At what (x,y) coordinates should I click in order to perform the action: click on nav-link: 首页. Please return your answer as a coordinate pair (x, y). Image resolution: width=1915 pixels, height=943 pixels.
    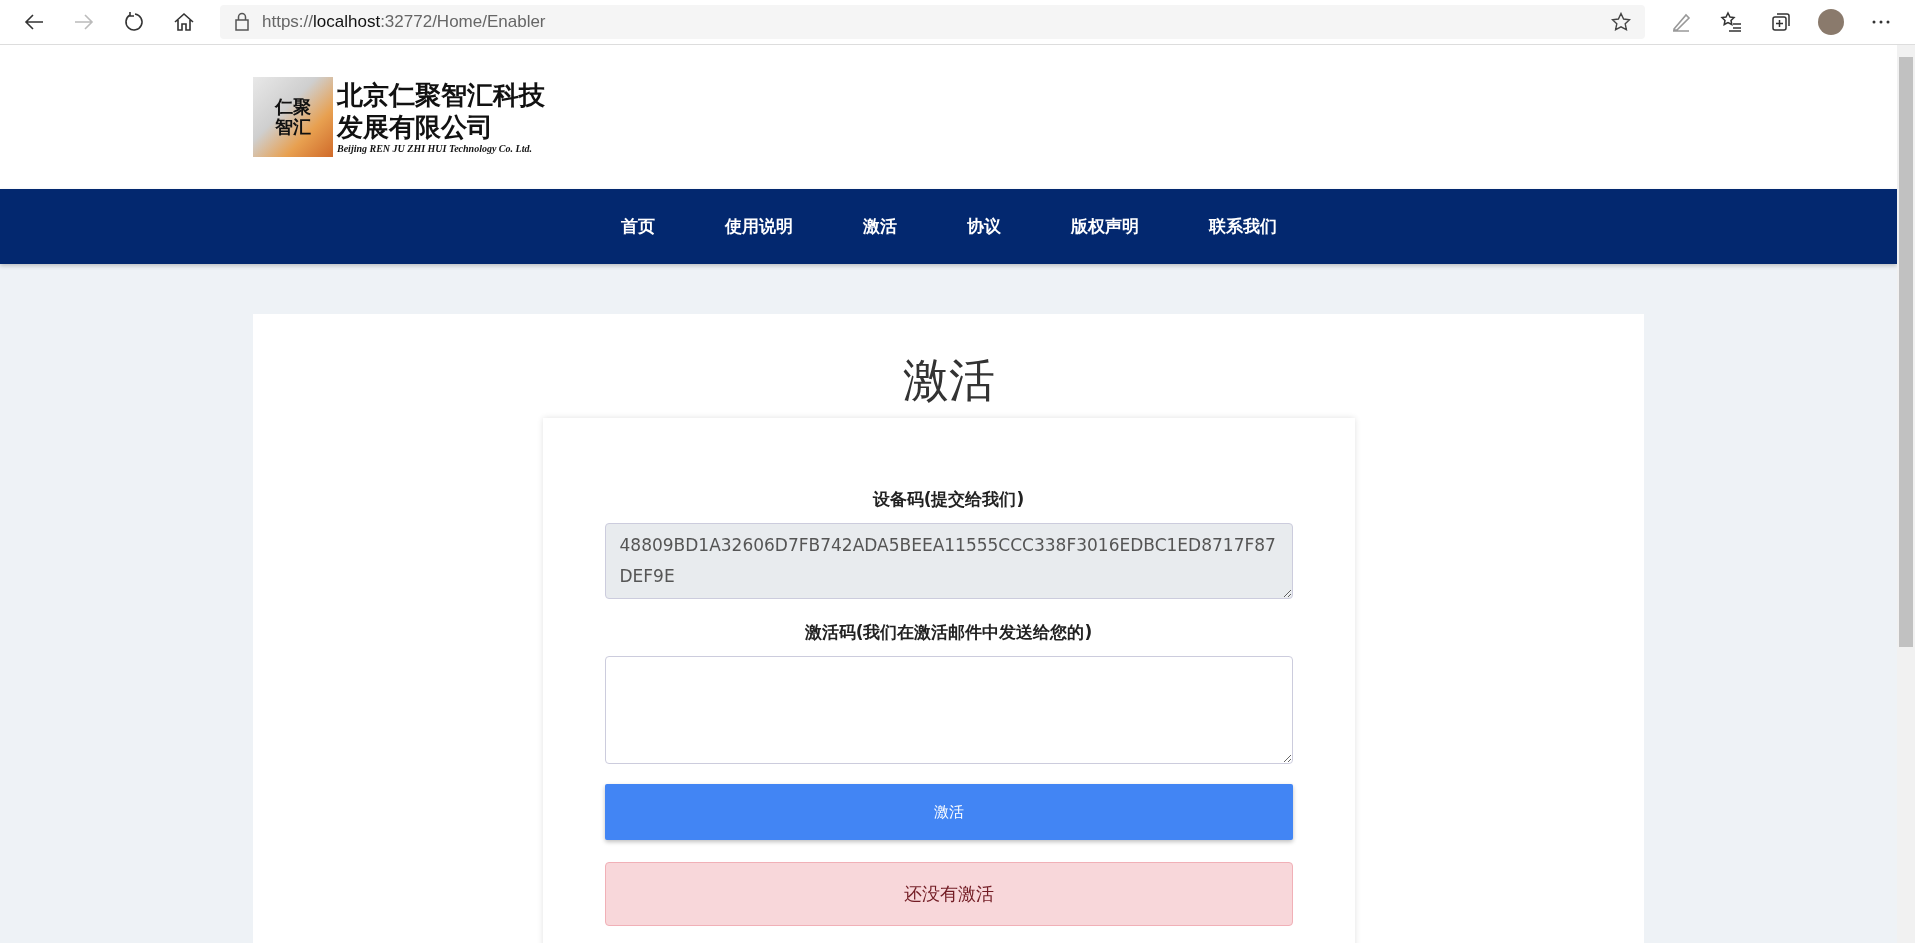
    Looking at the image, I should click on (637, 226).